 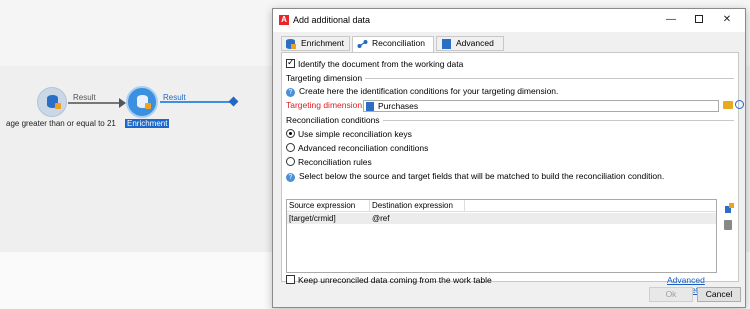 What do you see at coordinates (380, 218) in the screenshot?
I see `destination-expression-cell: @ref` at bounding box center [380, 218].